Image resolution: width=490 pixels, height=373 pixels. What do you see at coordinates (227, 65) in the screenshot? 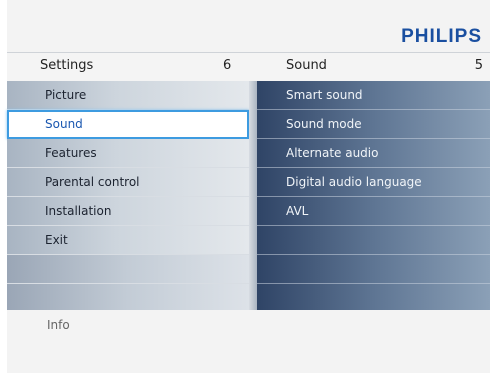
I see `settings-count: 6` at bounding box center [227, 65].